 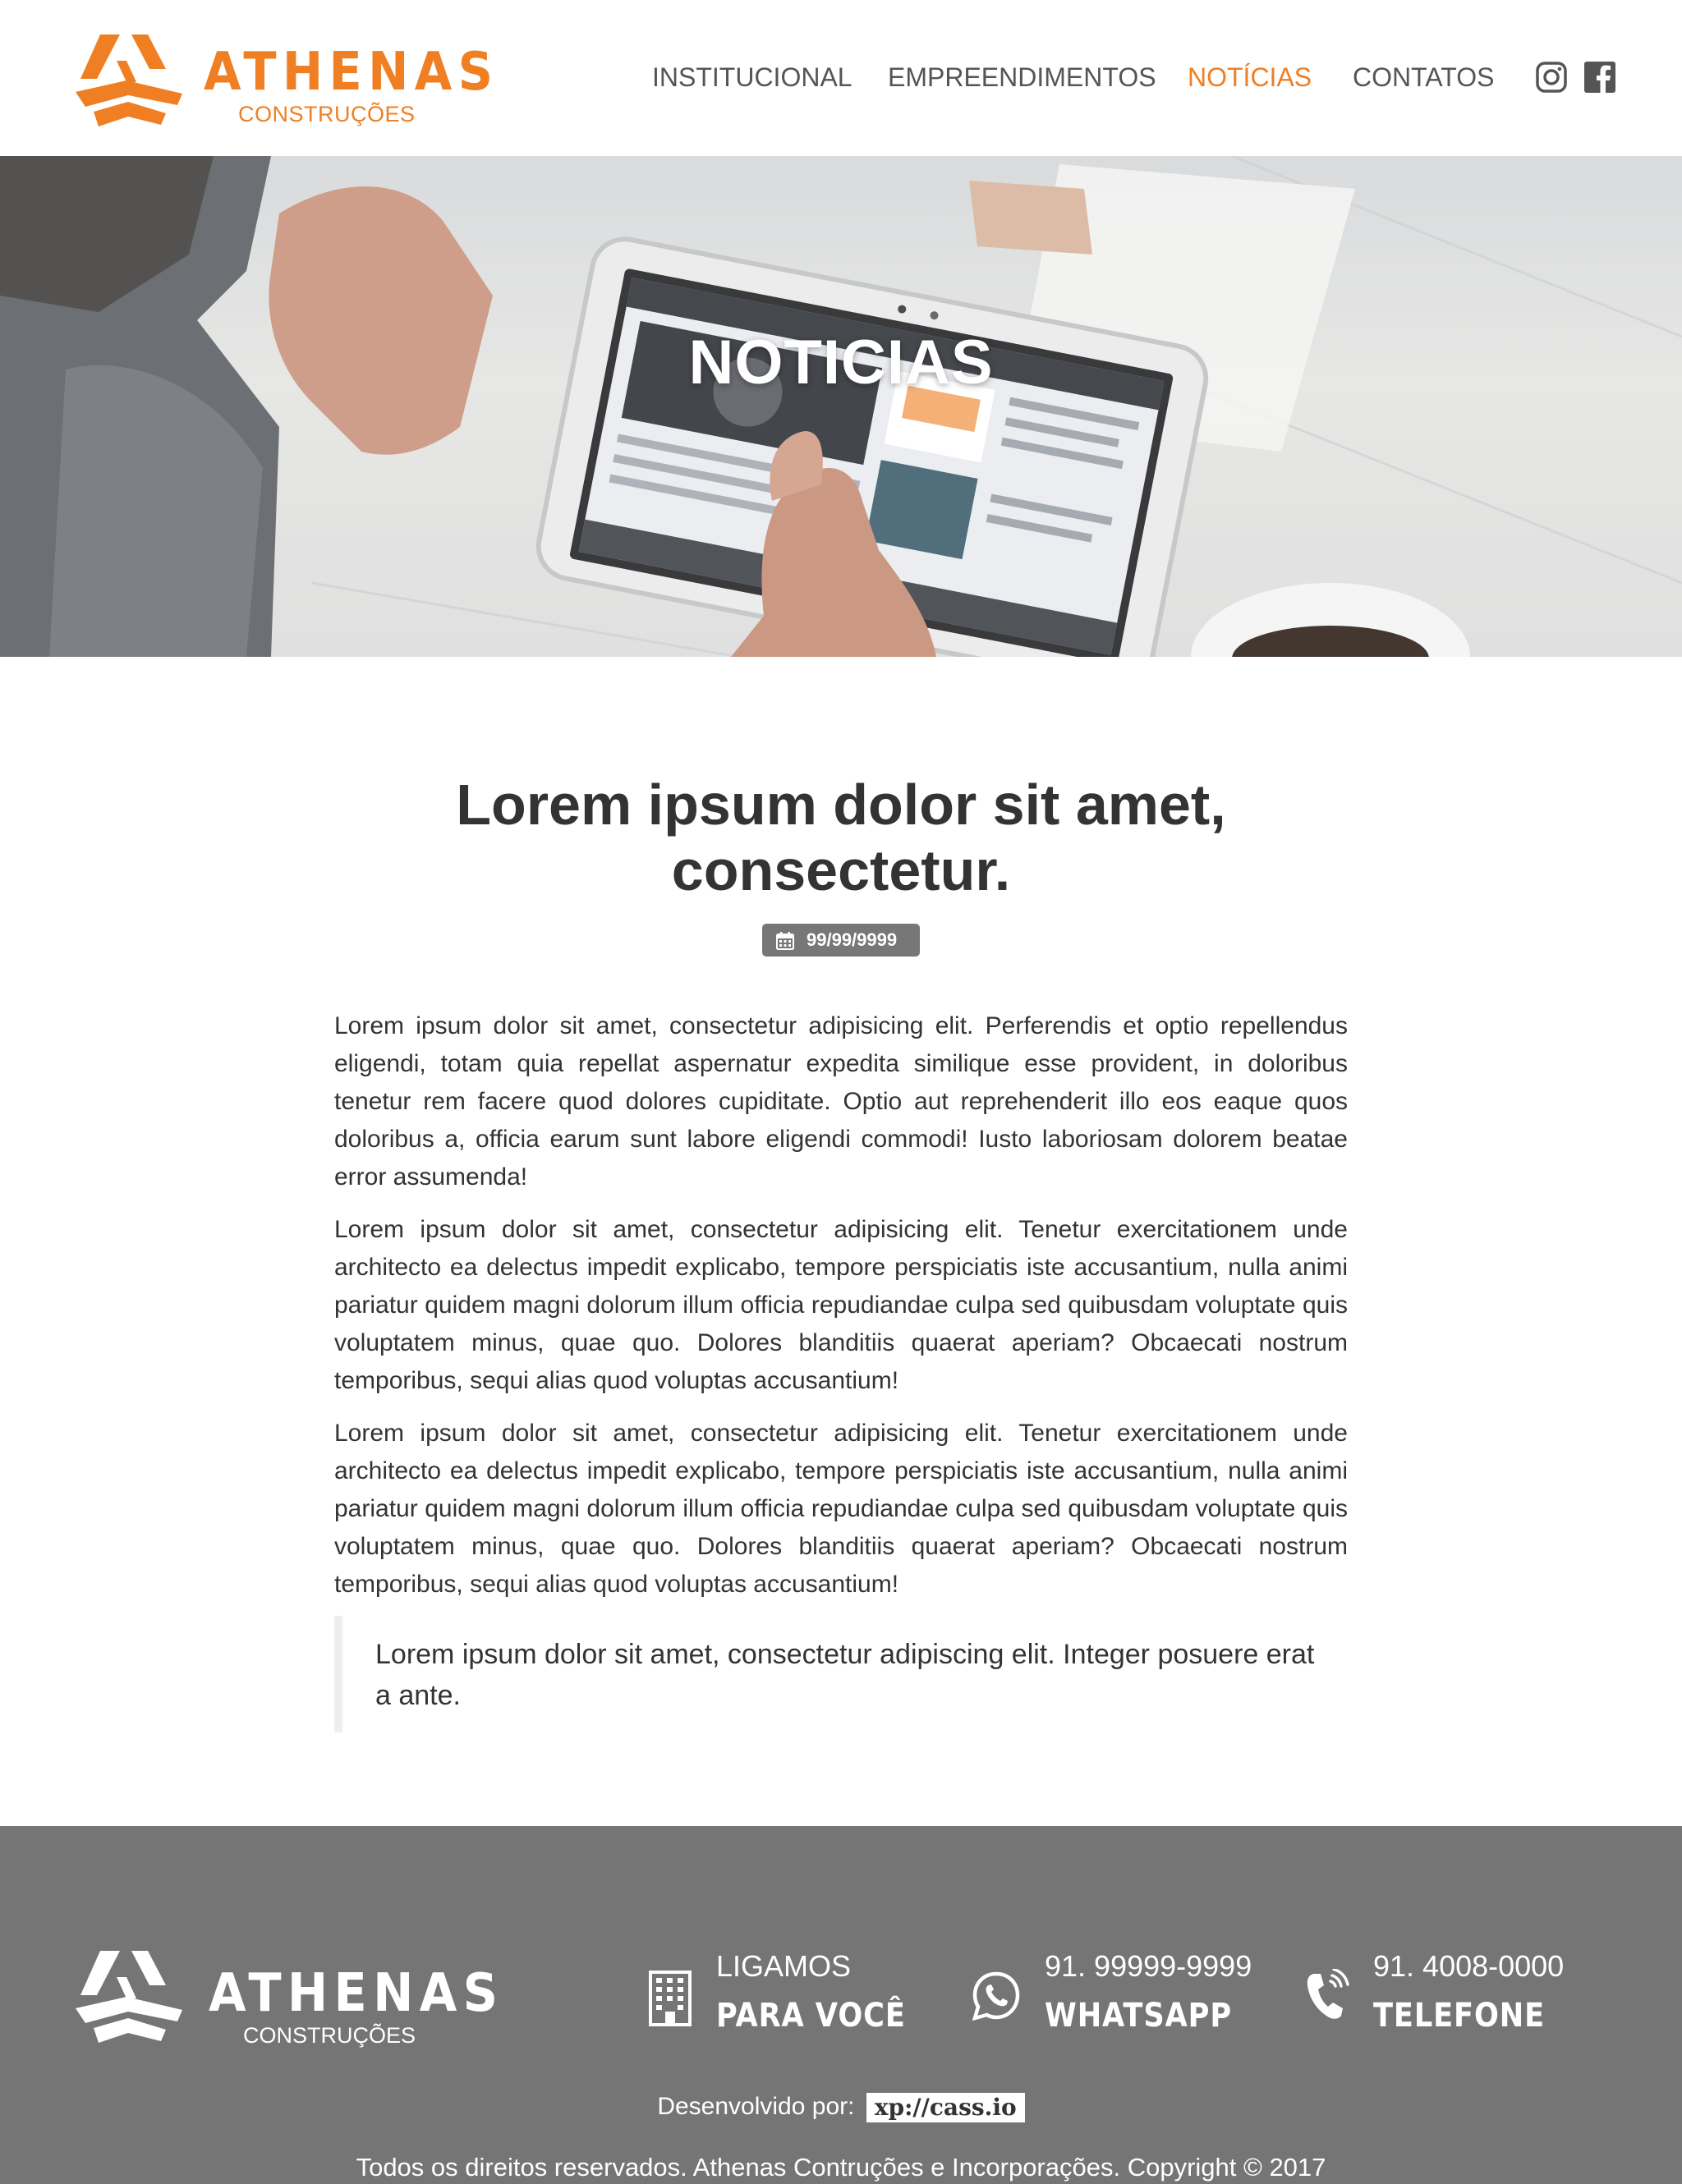 What do you see at coordinates (784, 1966) in the screenshot?
I see `contact-ligamos-top: LIGAMOS` at bounding box center [784, 1966].